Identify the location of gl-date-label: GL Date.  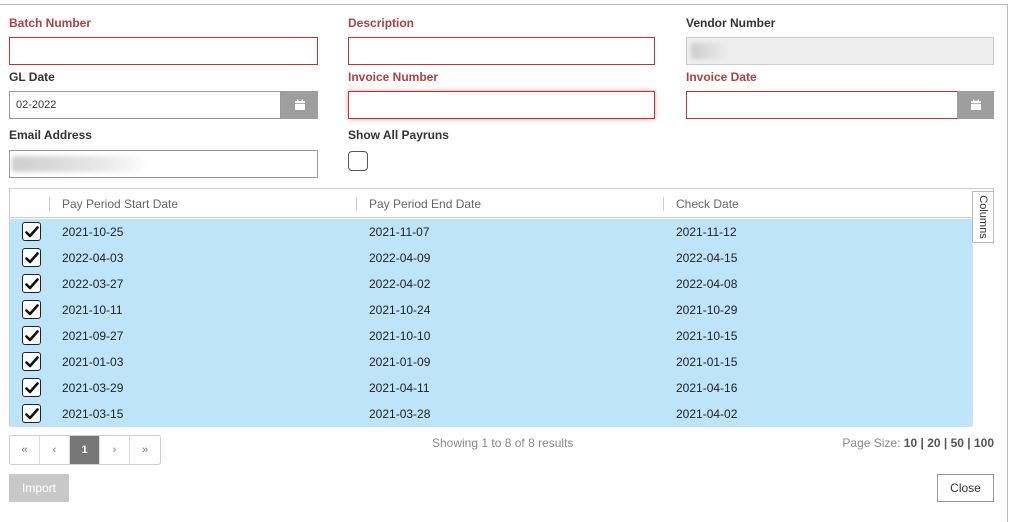
(32, 77).